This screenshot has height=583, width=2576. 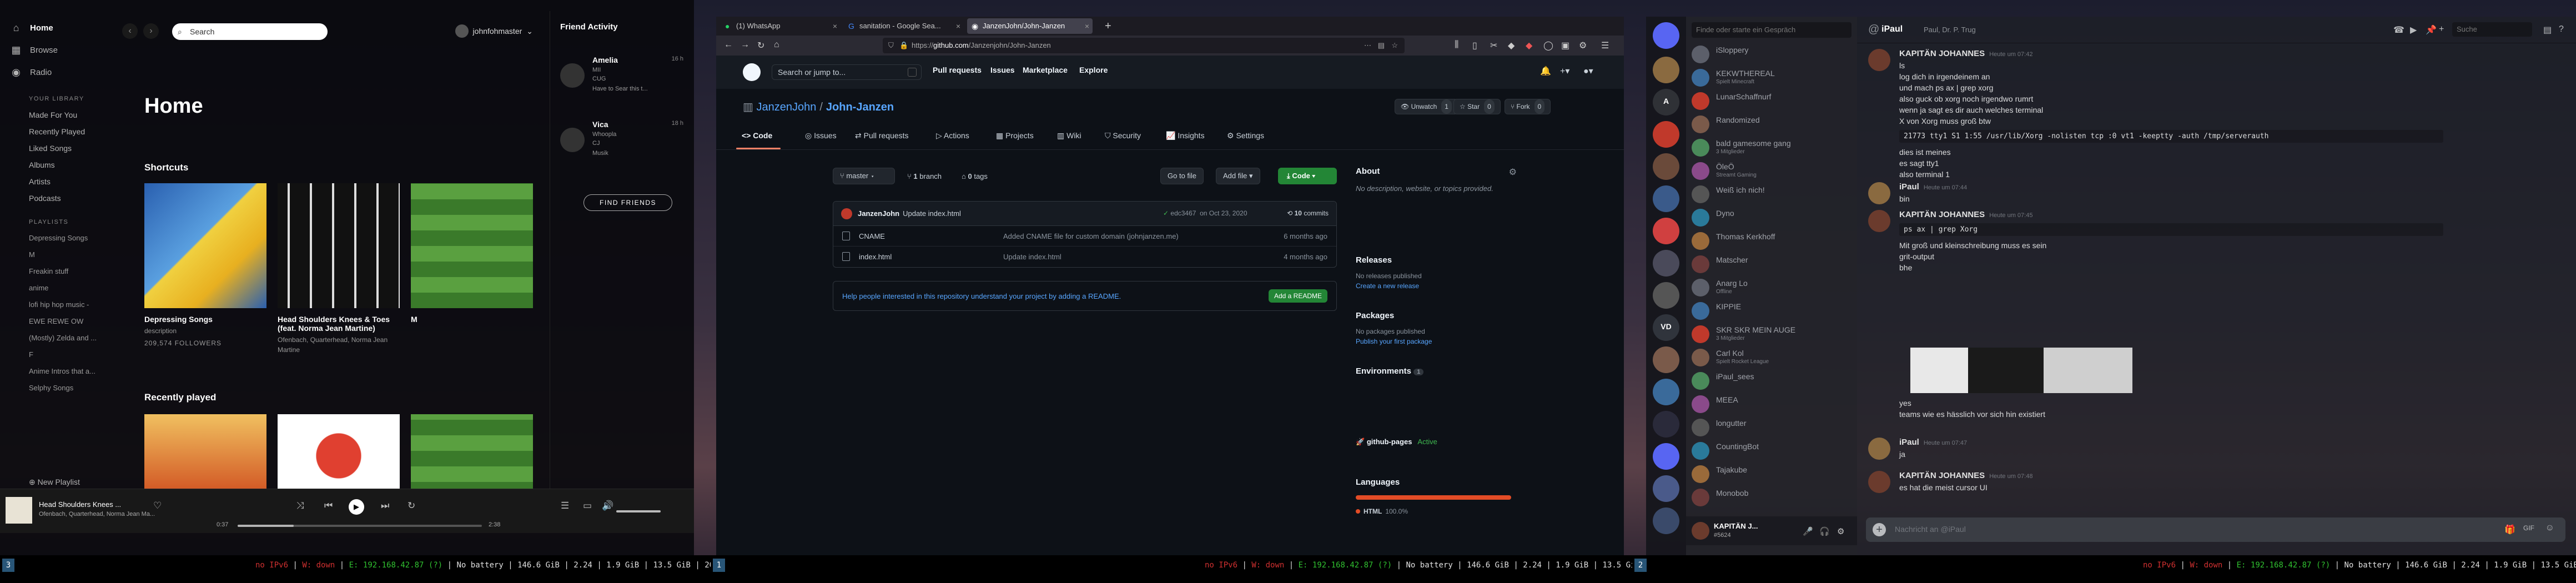 What do you see at coordinates (53, 255) in the screenshot?
I see `playlist-item: M` at bounding box center [53, 255].